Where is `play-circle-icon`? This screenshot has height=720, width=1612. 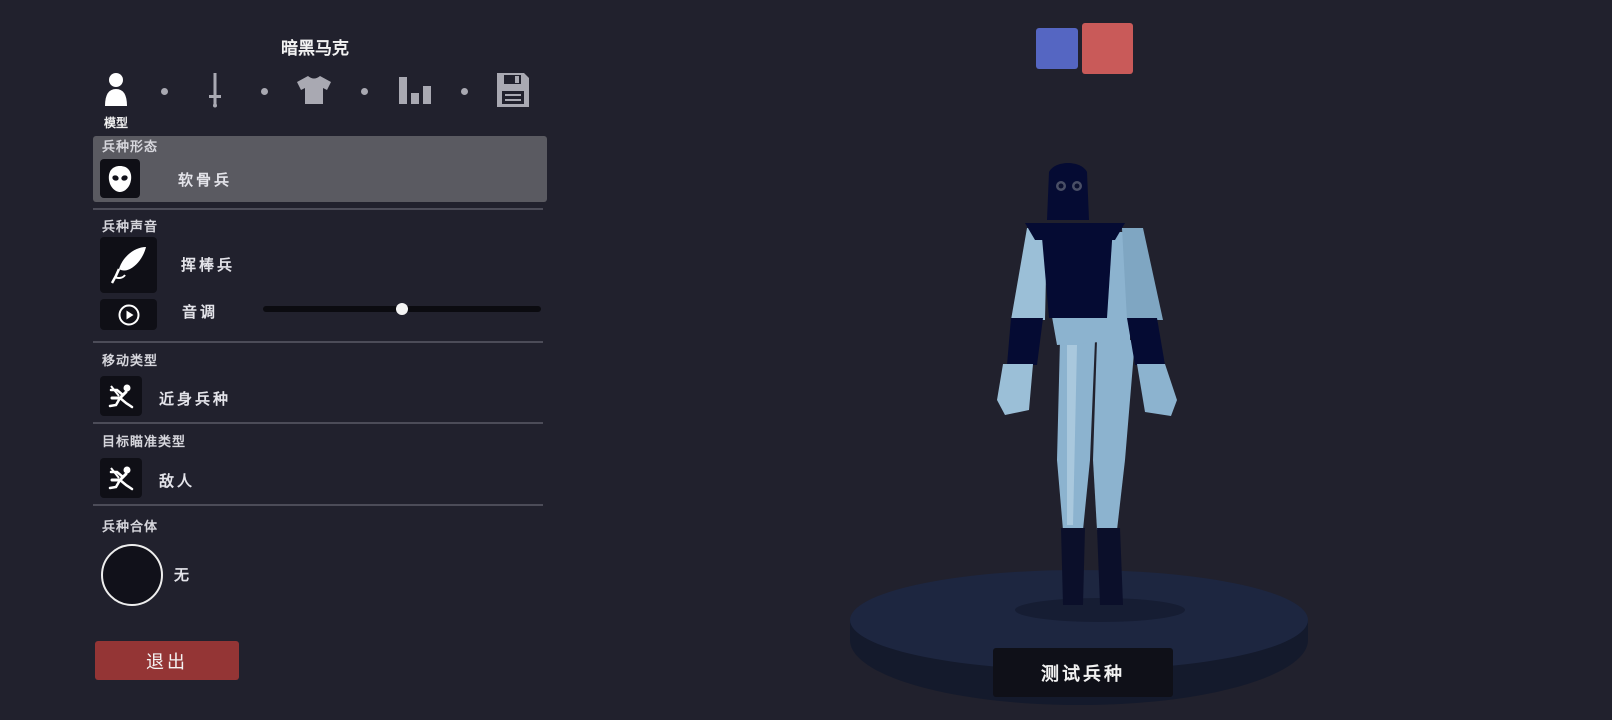
play-circle-icon is located at coordinates (128, 314).